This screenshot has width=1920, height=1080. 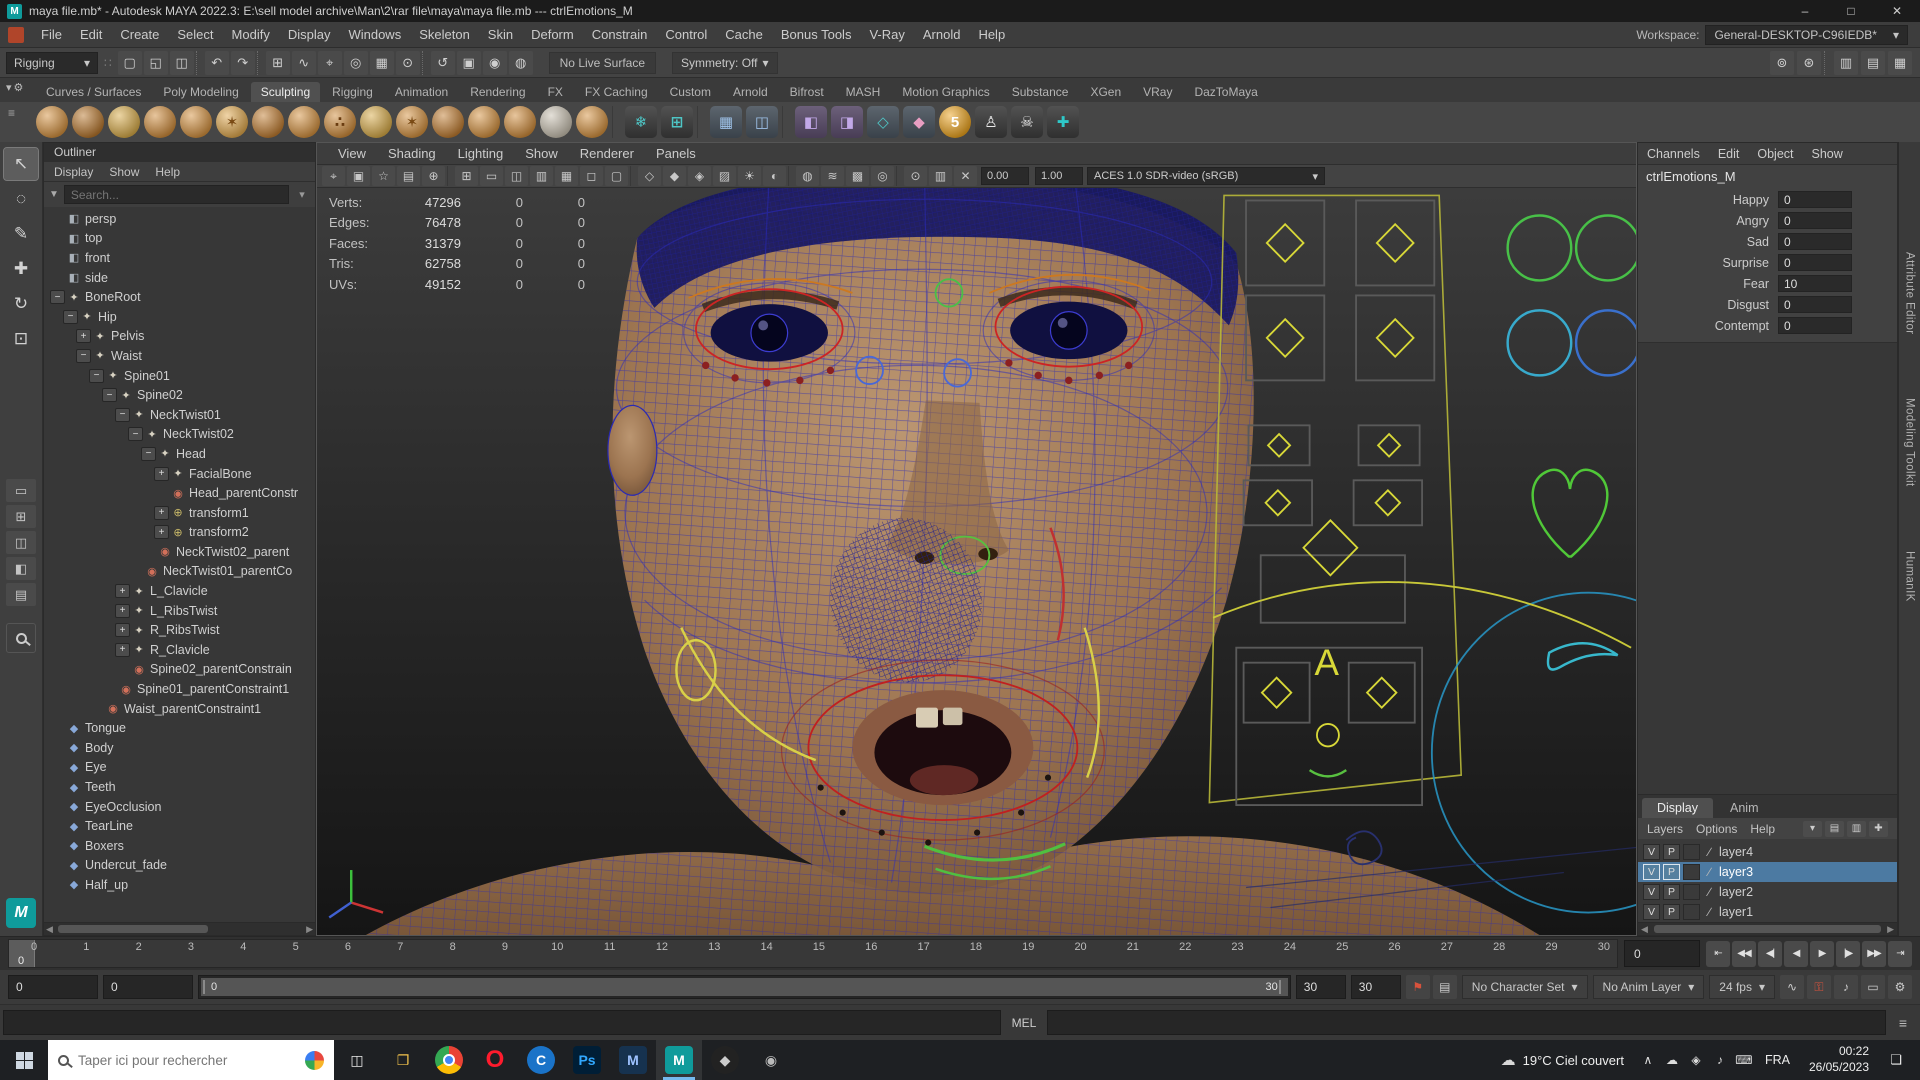 I want to click on chrome-icon, so click(x=449, y=1060).